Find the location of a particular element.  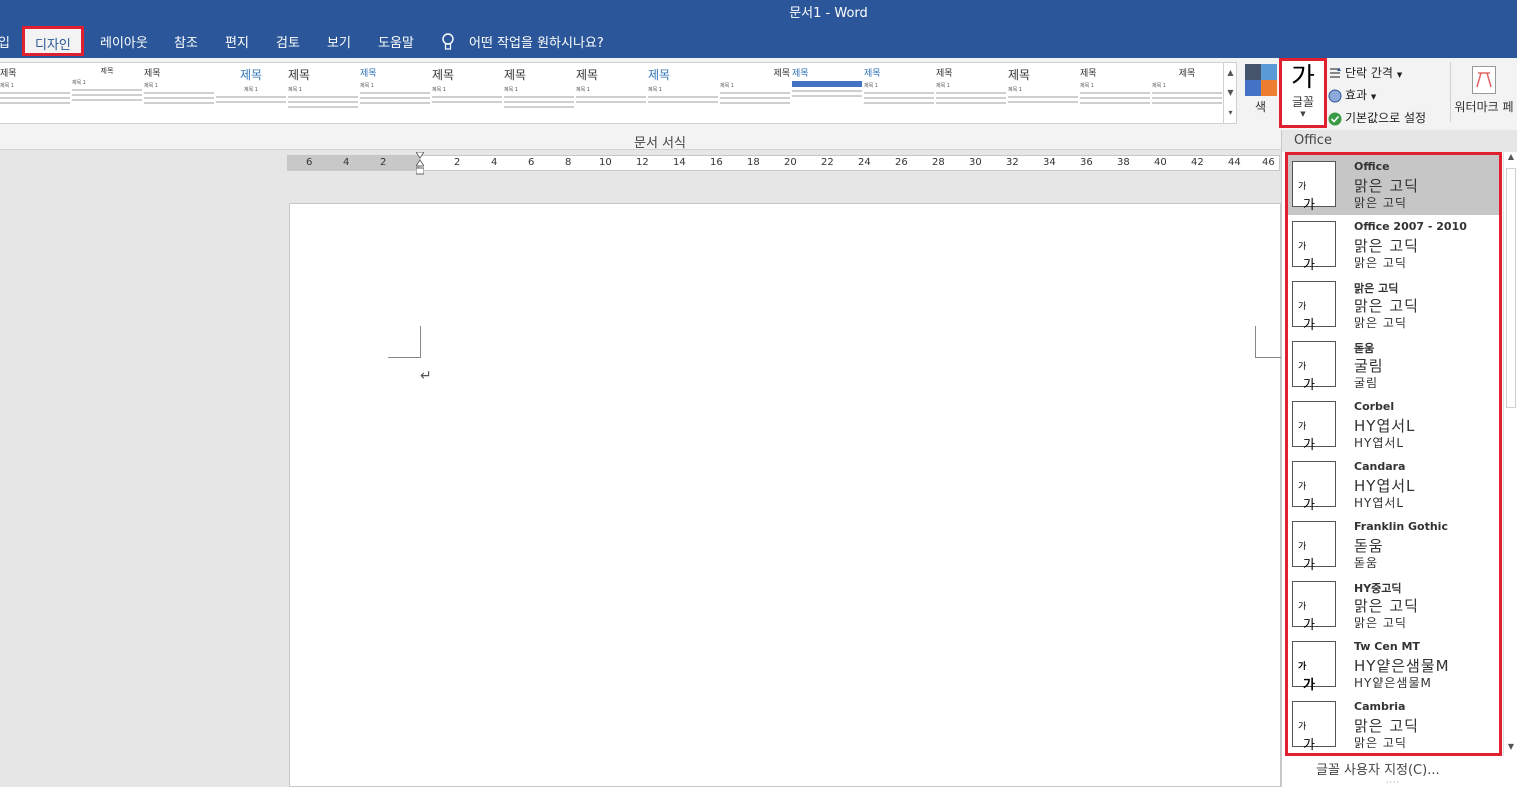

tab-layout: 레이아웃 is located at coordinates (124, 41).